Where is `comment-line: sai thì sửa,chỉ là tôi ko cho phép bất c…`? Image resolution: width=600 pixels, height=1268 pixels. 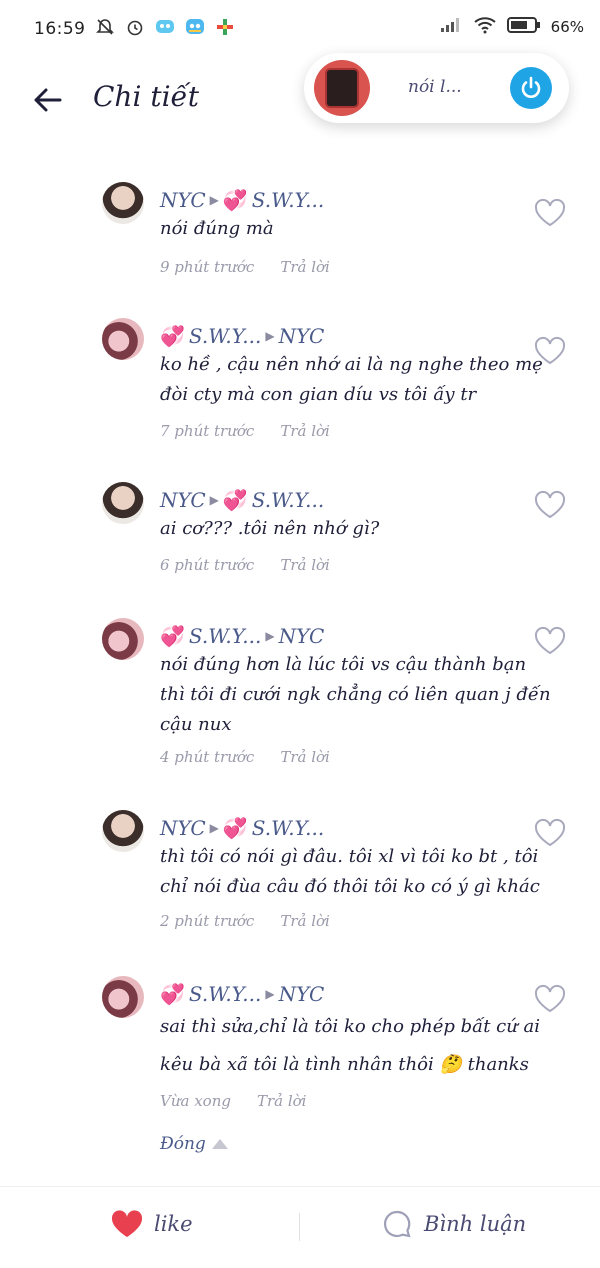 comment-line: sai thì sửa,chỉ là tôi ko cho phép bất c… is located at coordinates (350, 1026).